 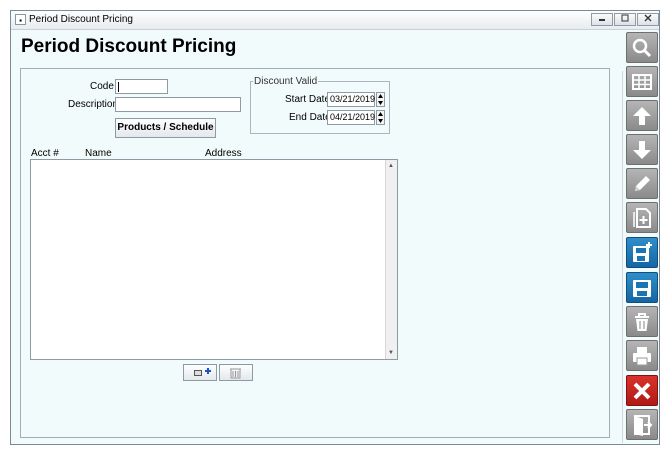 What do you see at coordinates (286, 81) in the screenshot?
I see `discount-valid-legend: Discount Valid` at bounding box center [286, 81].